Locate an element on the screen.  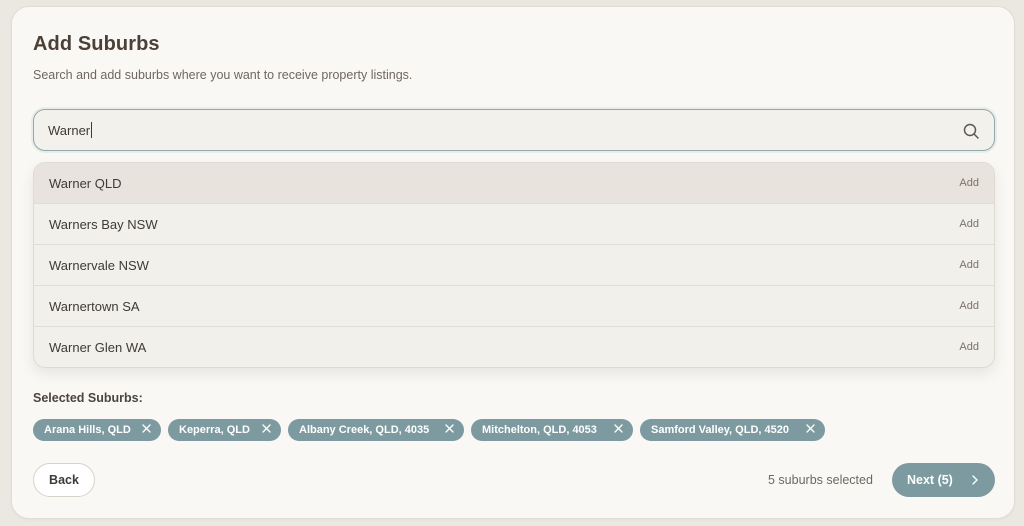
suburb-chip: Samford Valley, QLD, 4520 is located at coordinates (732, 430).